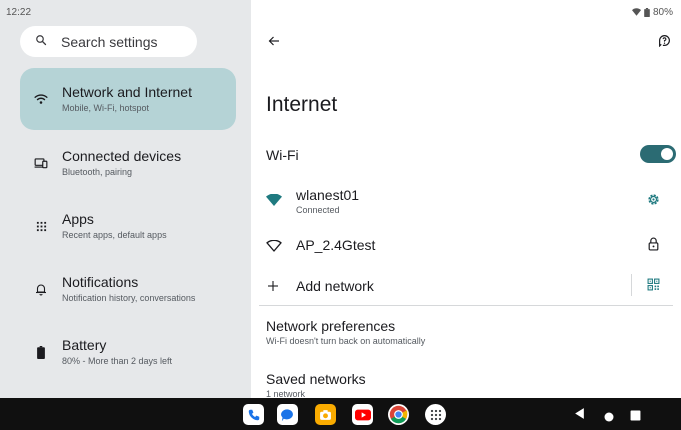 The height and width of the screenshot is (430, 681). Describe the element at coordinates (273, 288) in the screenshot. I see `plus-icon` at that location.